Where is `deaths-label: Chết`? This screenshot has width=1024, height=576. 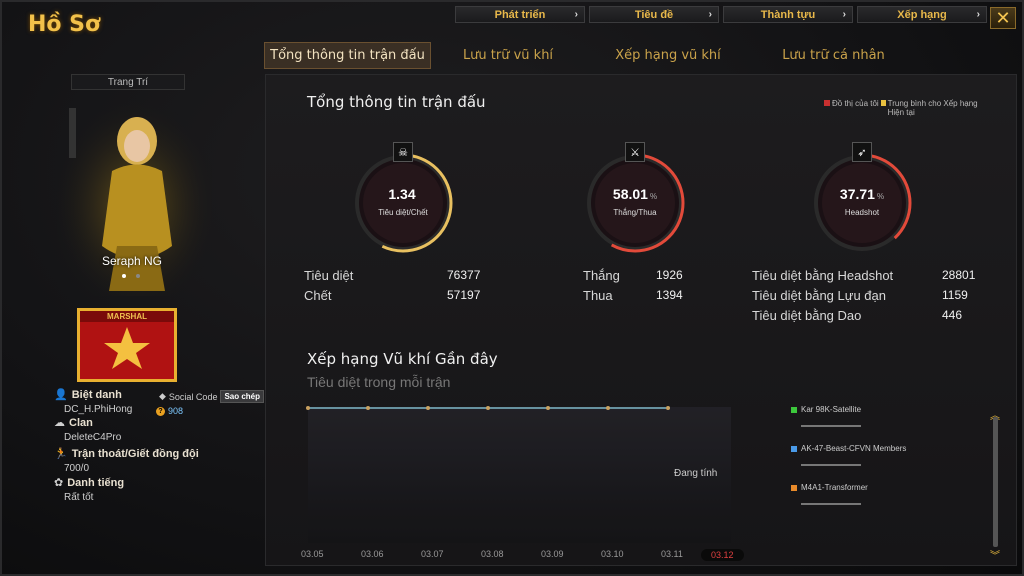
deaths-label: Chết is located at coordinates (318, 295).